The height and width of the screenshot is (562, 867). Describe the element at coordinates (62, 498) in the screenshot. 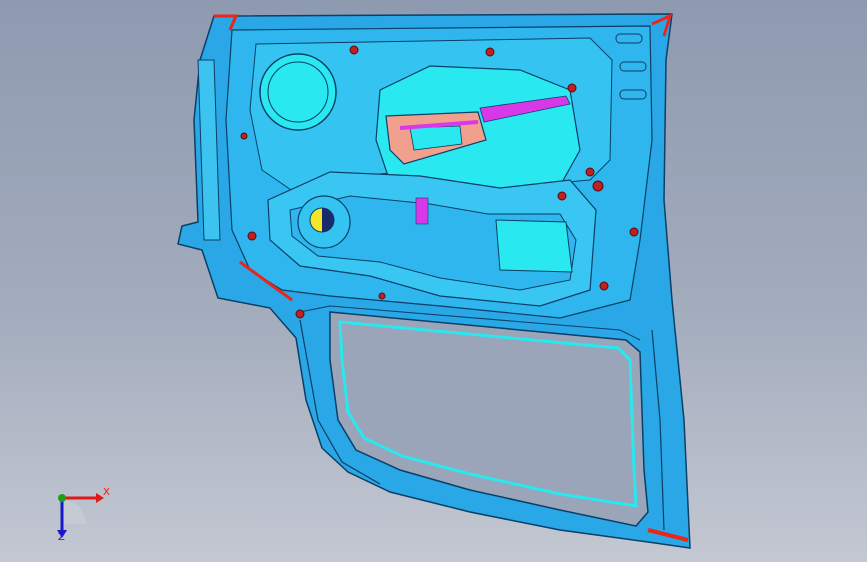

I see `y-axis-dot` at that location.